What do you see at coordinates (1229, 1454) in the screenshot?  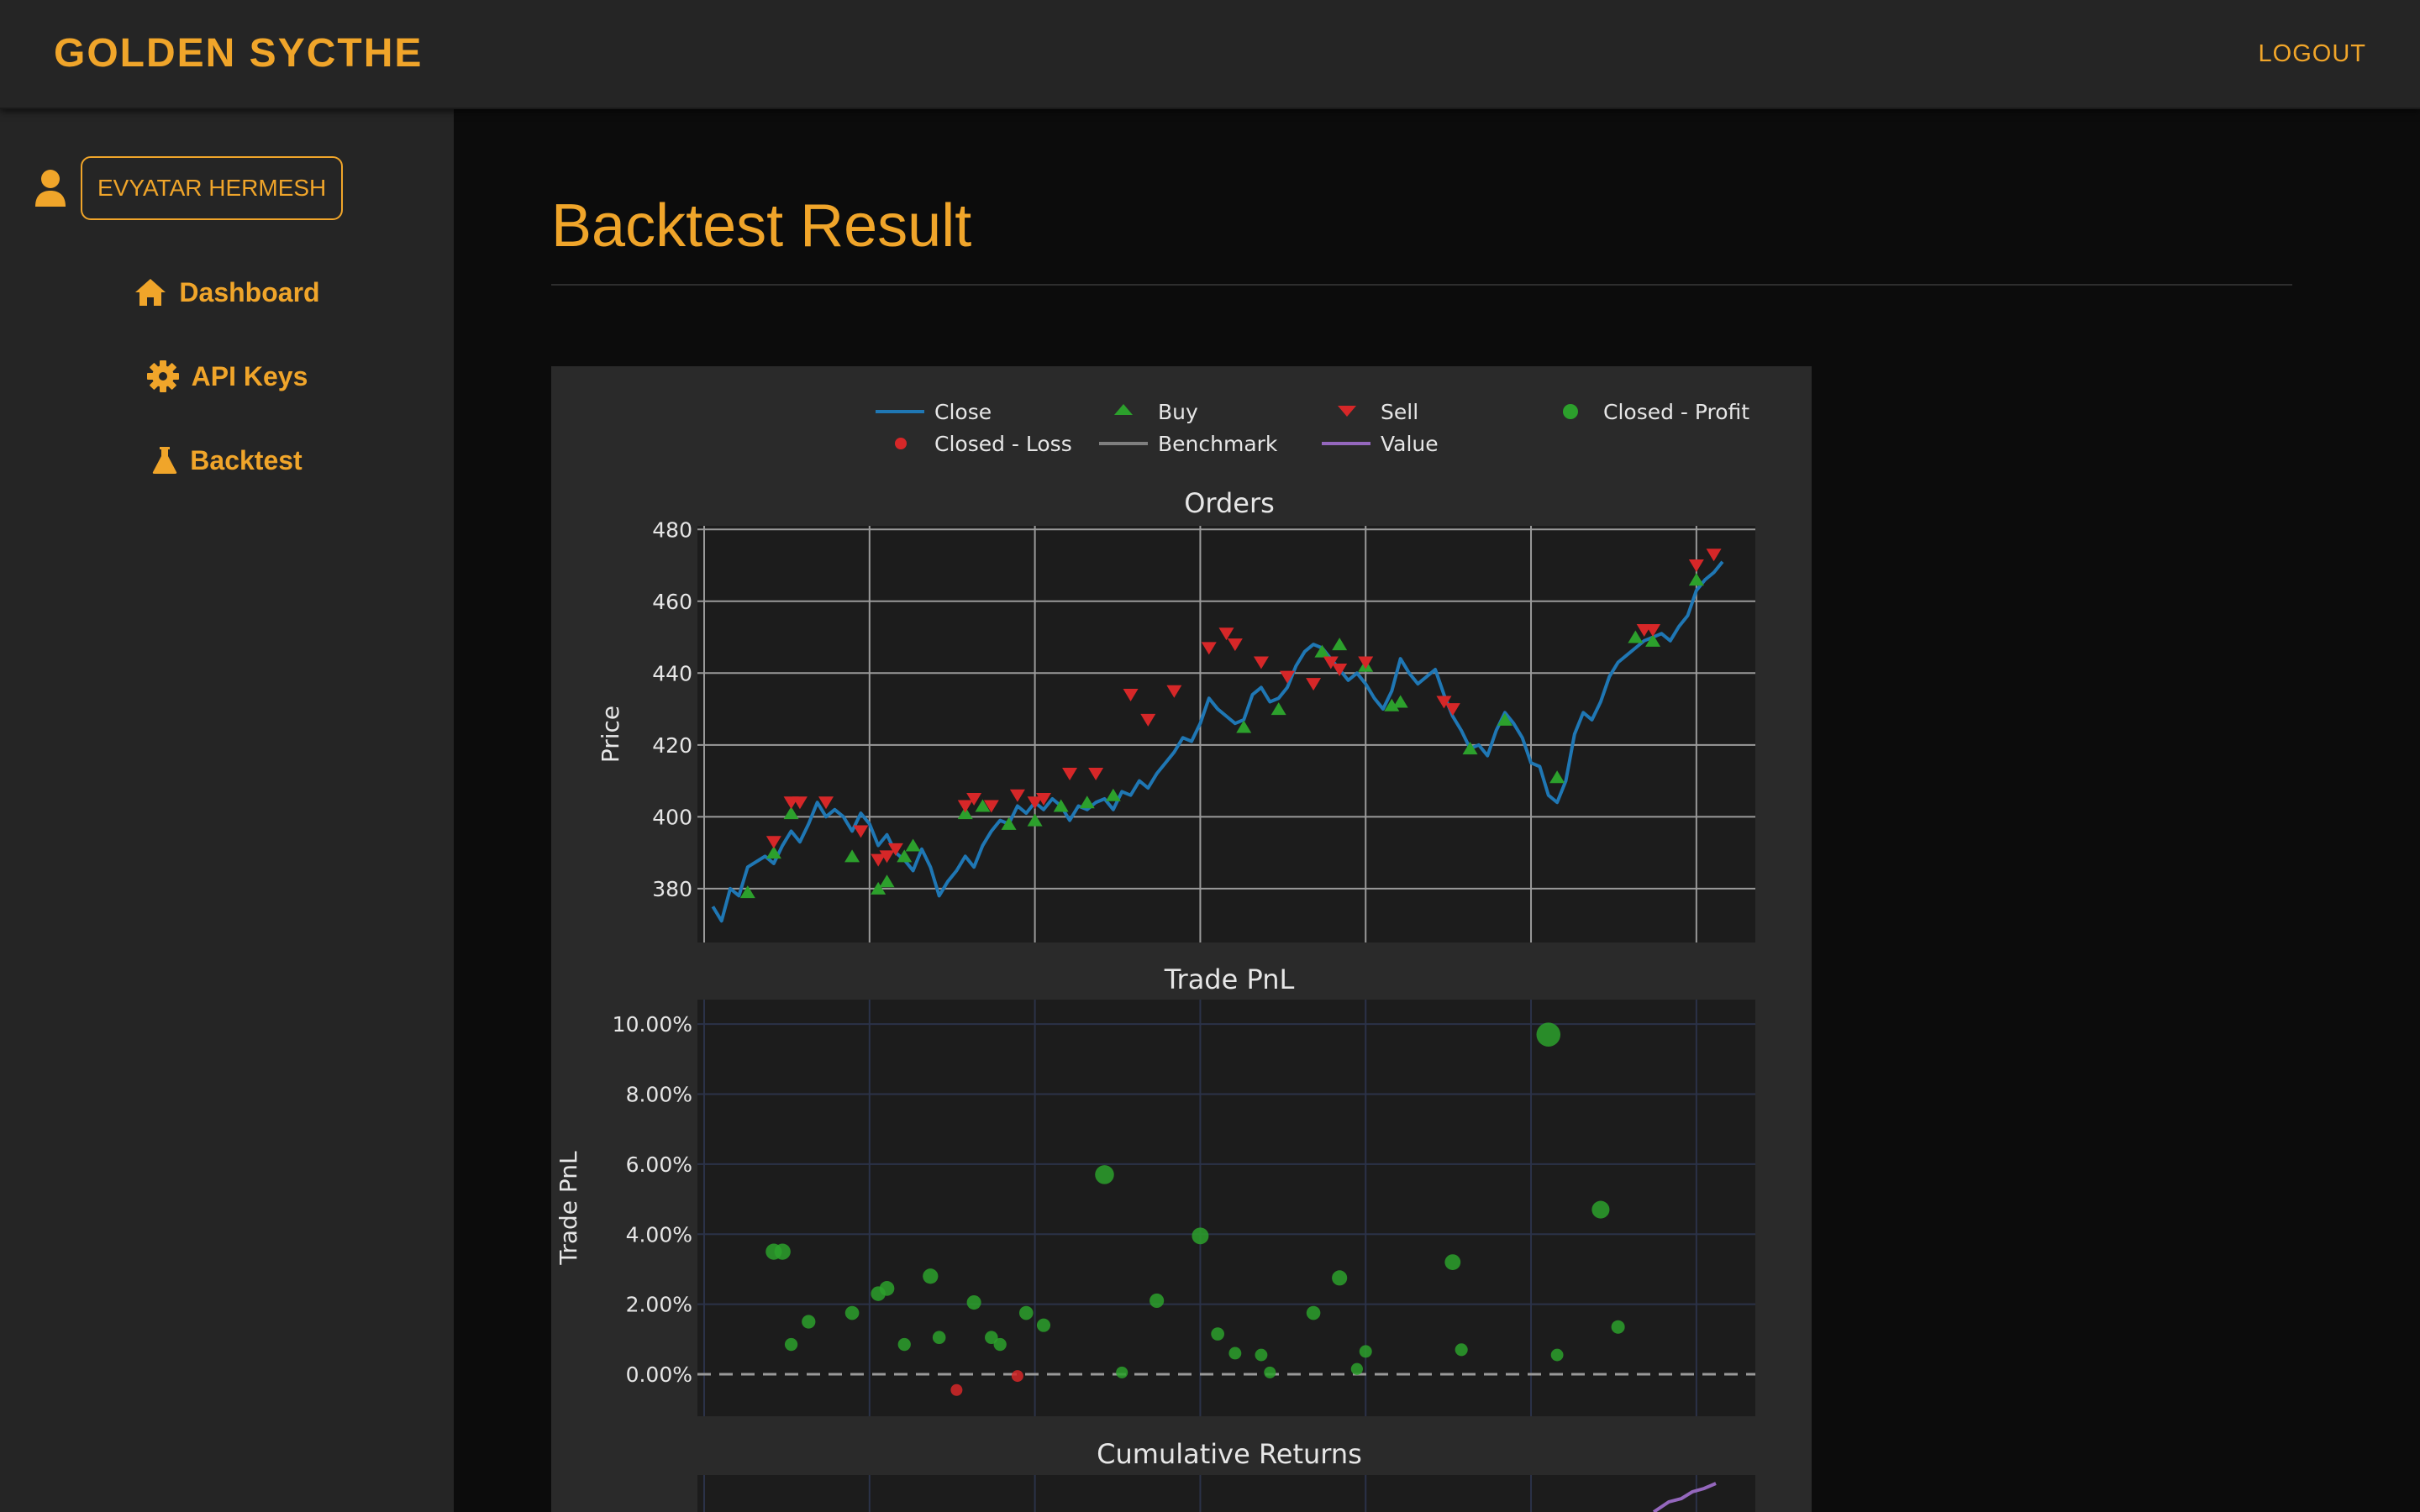 I see `cumulative-title: Cumulative Returns` at bounding box center [1229, 1454].